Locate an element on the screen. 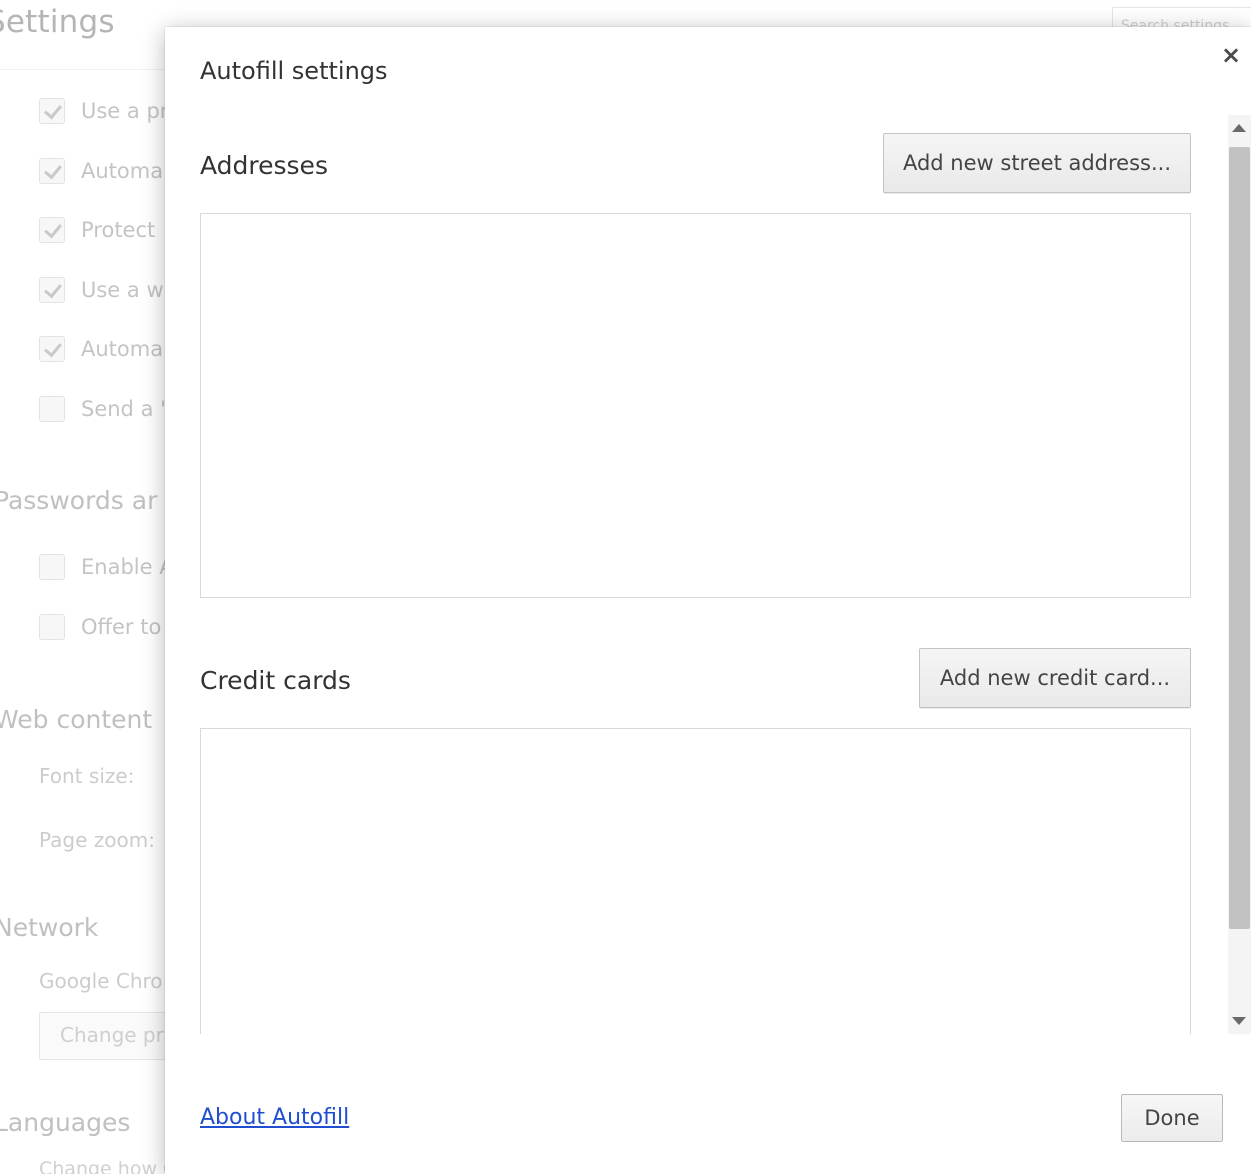  bg-setting-label: Send a " is located at coordinates (125, 409).